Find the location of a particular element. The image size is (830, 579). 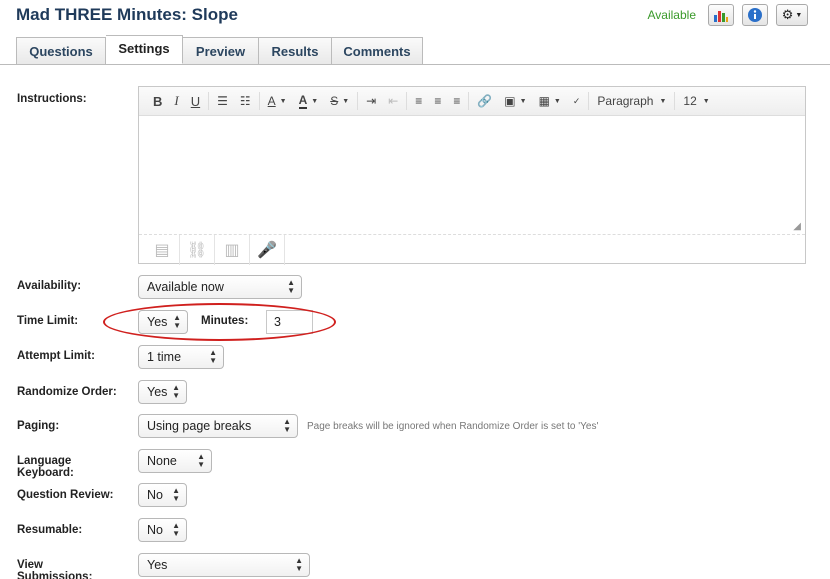

table-icon: ▦ ▼ is located at coordinates (550, 101).